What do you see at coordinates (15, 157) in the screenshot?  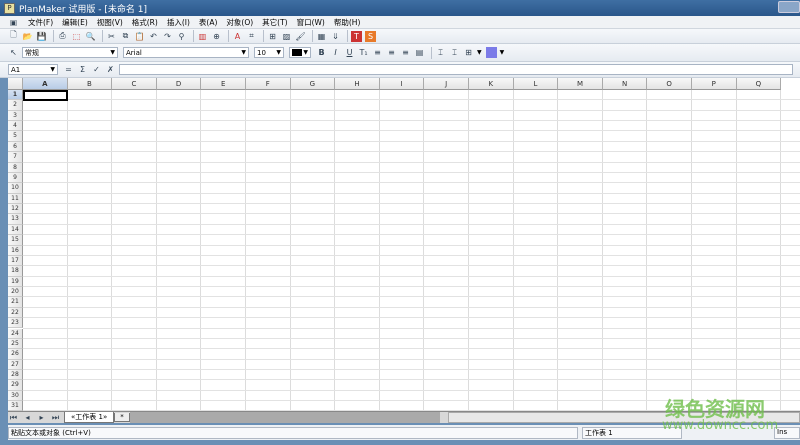 I see `row-header: 7` at bounding box center [15, 157].